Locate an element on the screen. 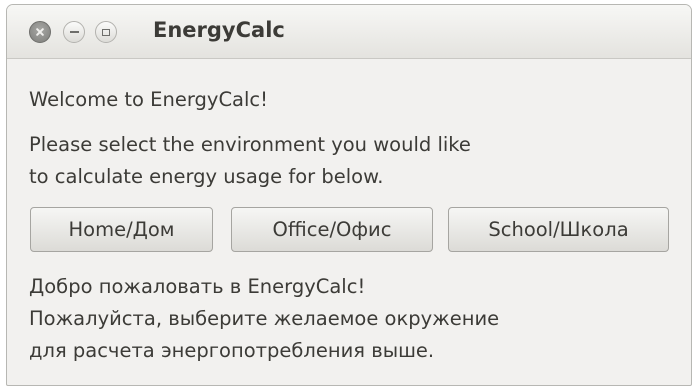 The width and height of the screenshot is (699, 390). russian-line-1: Добро пожаловать в EnergyCalc! is located at coordinates (197, 286).